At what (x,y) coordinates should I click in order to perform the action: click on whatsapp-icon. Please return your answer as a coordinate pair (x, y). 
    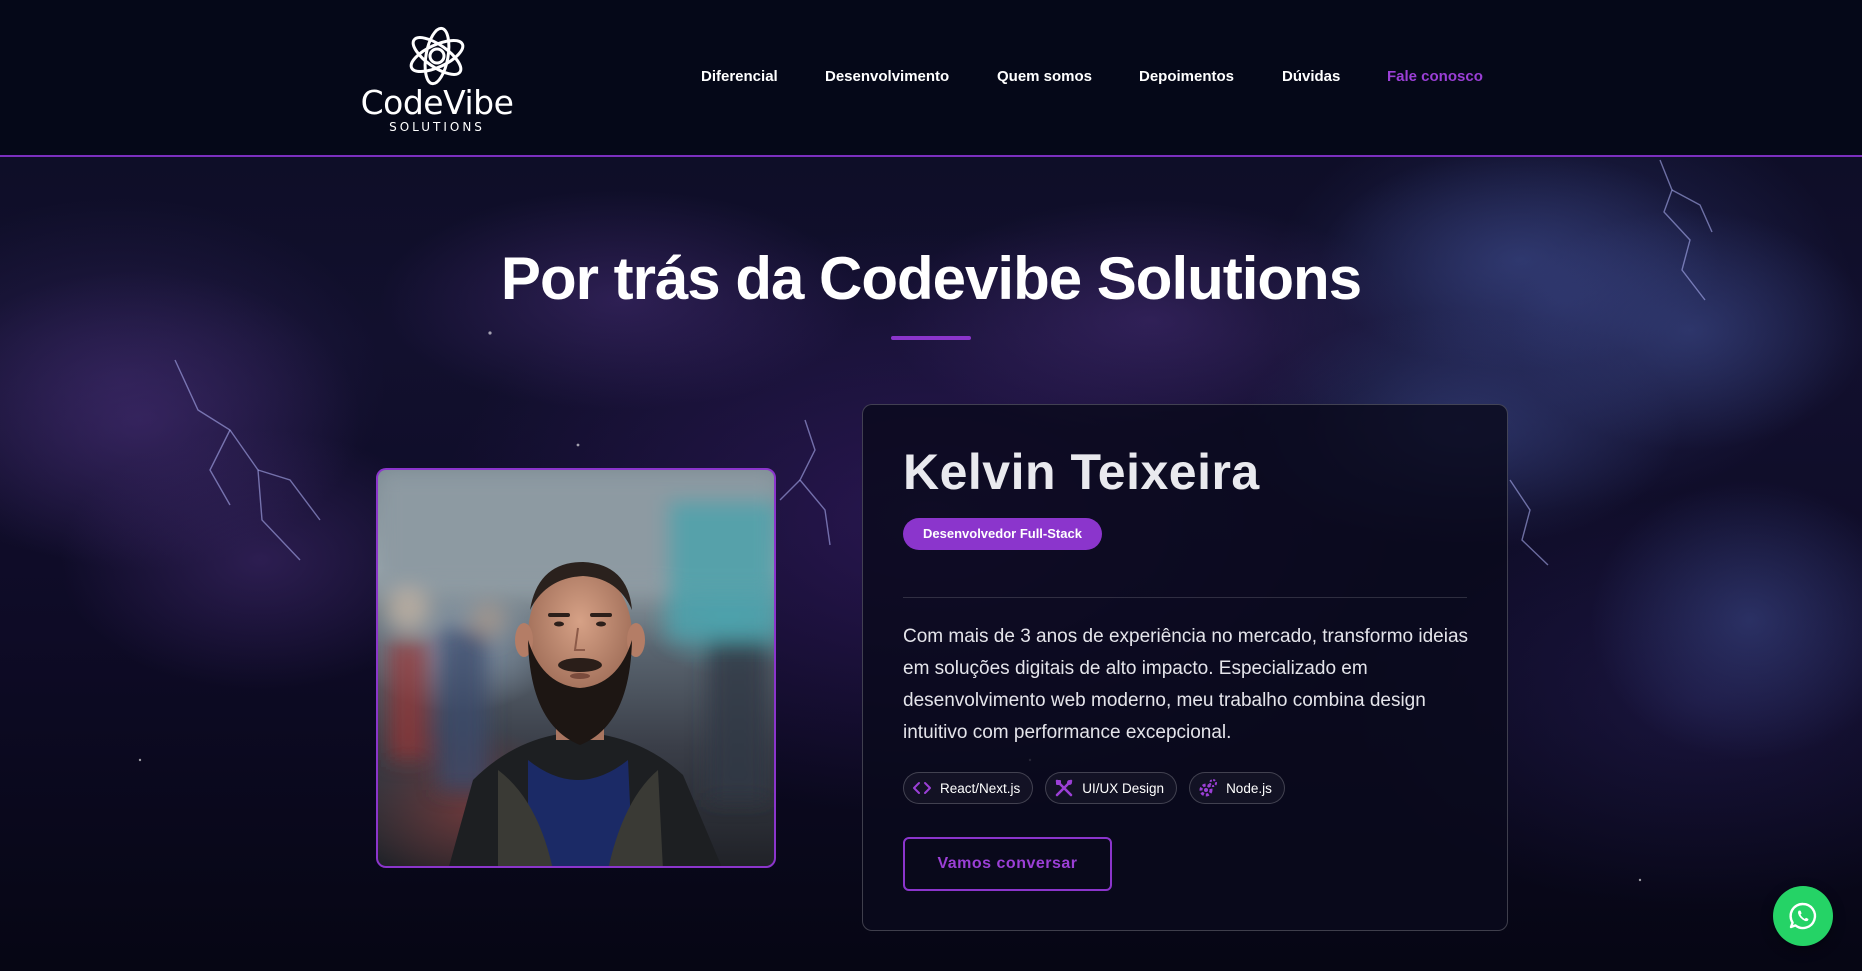
    Looking at the image, I should click on (1803, 916).